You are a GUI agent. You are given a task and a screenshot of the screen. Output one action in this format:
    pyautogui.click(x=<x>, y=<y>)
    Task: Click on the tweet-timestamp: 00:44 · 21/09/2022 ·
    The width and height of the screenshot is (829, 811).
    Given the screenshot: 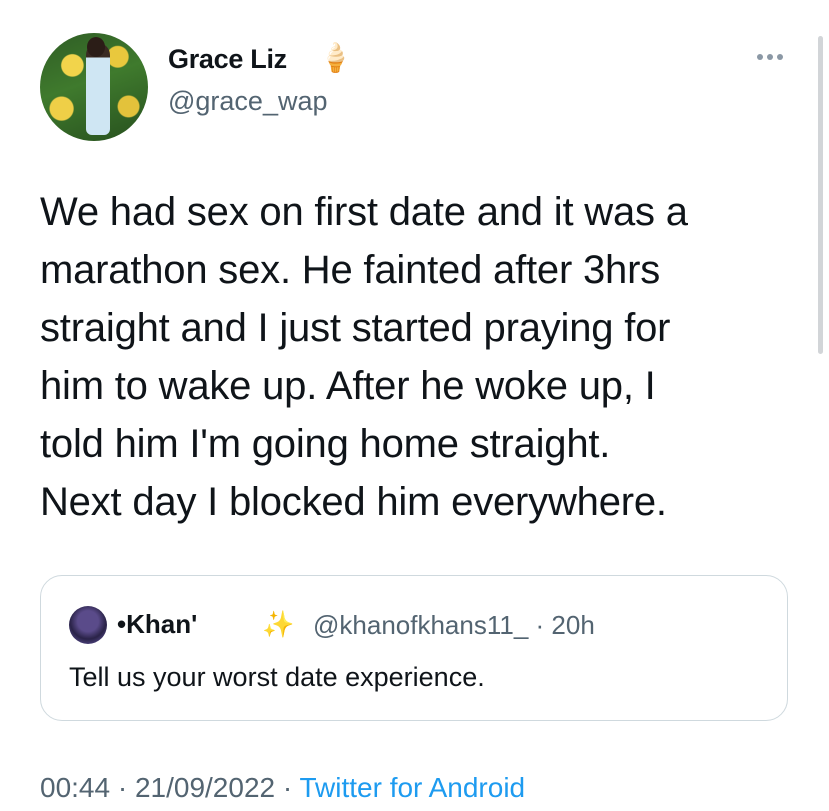 What is the action you would take?
    pyautogui.click(x=169, y=787)
    